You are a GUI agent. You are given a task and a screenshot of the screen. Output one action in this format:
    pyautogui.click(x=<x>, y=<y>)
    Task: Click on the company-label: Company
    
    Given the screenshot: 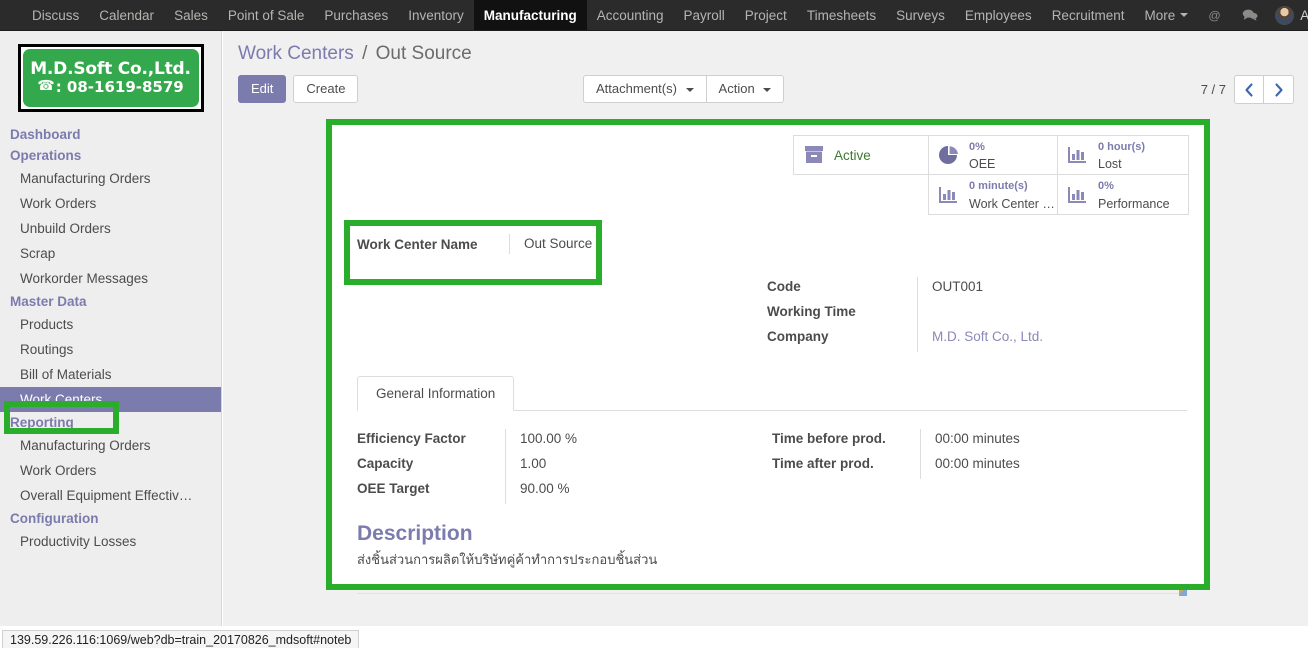 What is the action you would take?
    pyautogui.click(x=798, y=336)
    